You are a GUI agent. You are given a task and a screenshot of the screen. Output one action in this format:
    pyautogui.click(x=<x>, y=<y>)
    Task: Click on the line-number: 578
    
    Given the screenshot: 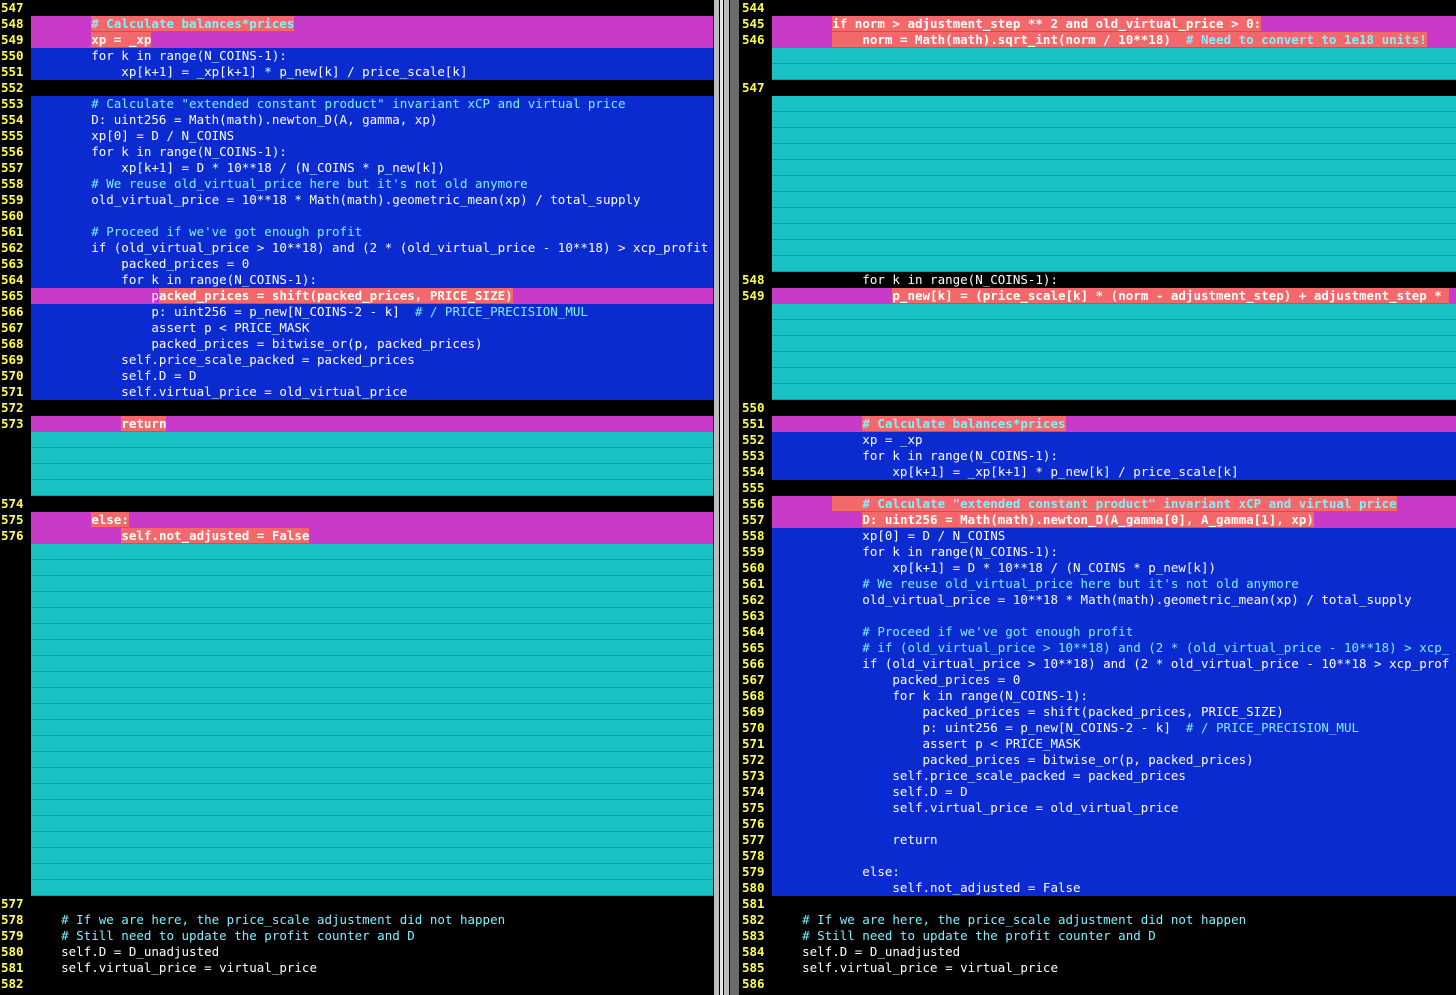 What is the action you would take?
    pyautogui.click(x=753, y=855)
    